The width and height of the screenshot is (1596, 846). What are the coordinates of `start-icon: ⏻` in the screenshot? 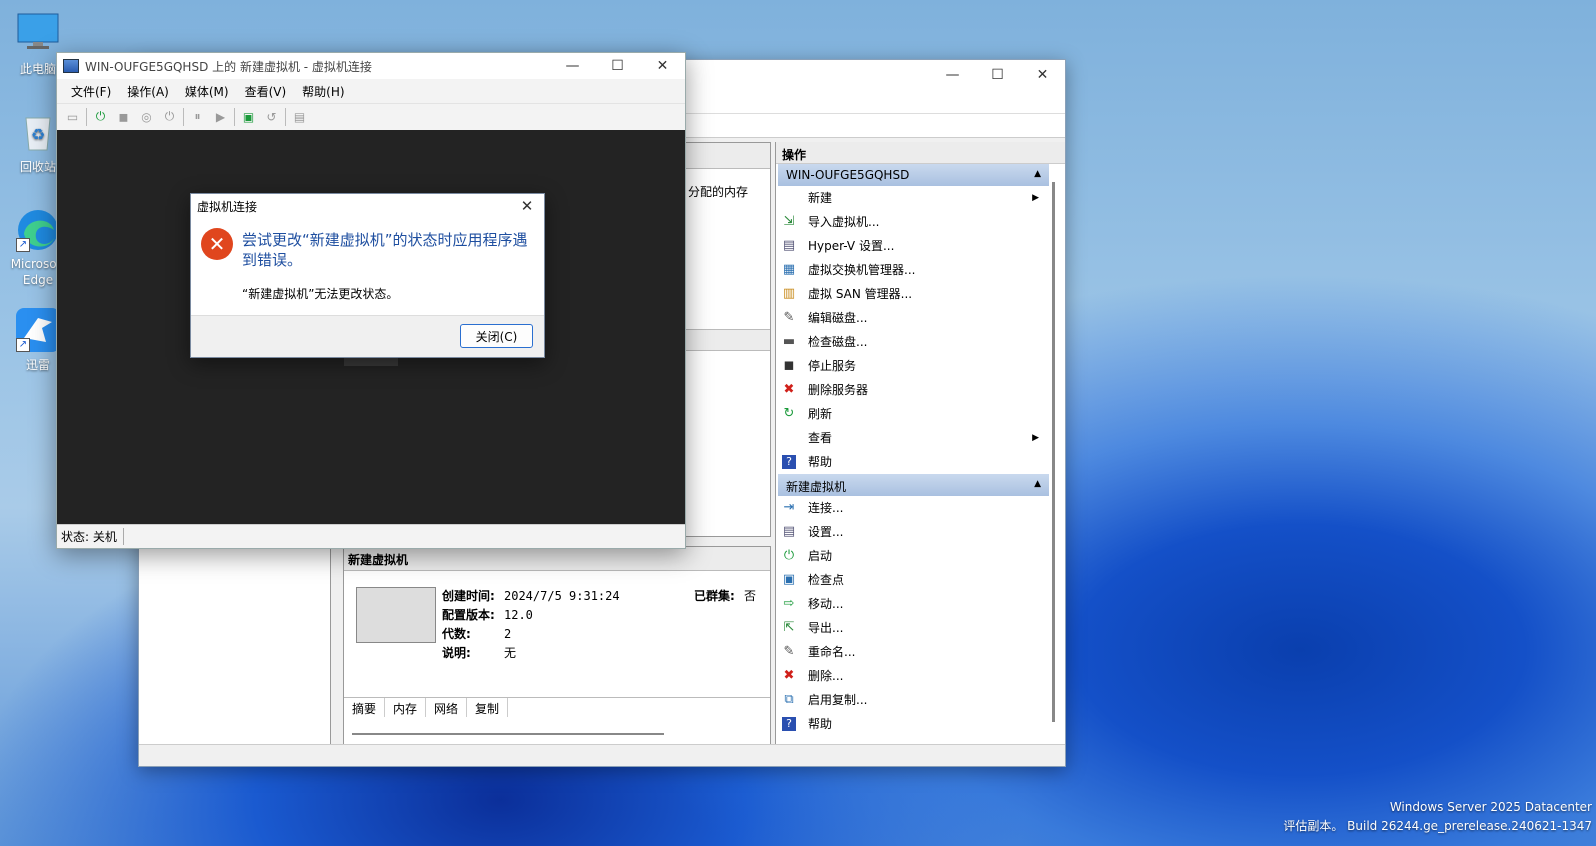 It's located at (100, 117).